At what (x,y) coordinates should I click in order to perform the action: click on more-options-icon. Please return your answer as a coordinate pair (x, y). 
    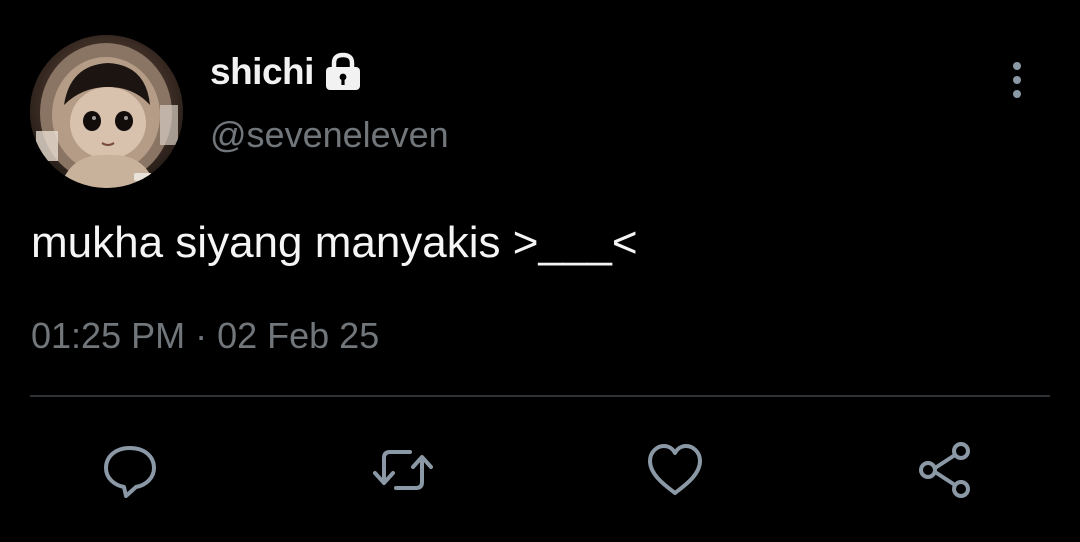
    Looking at the image, I should click on (1017, 80).